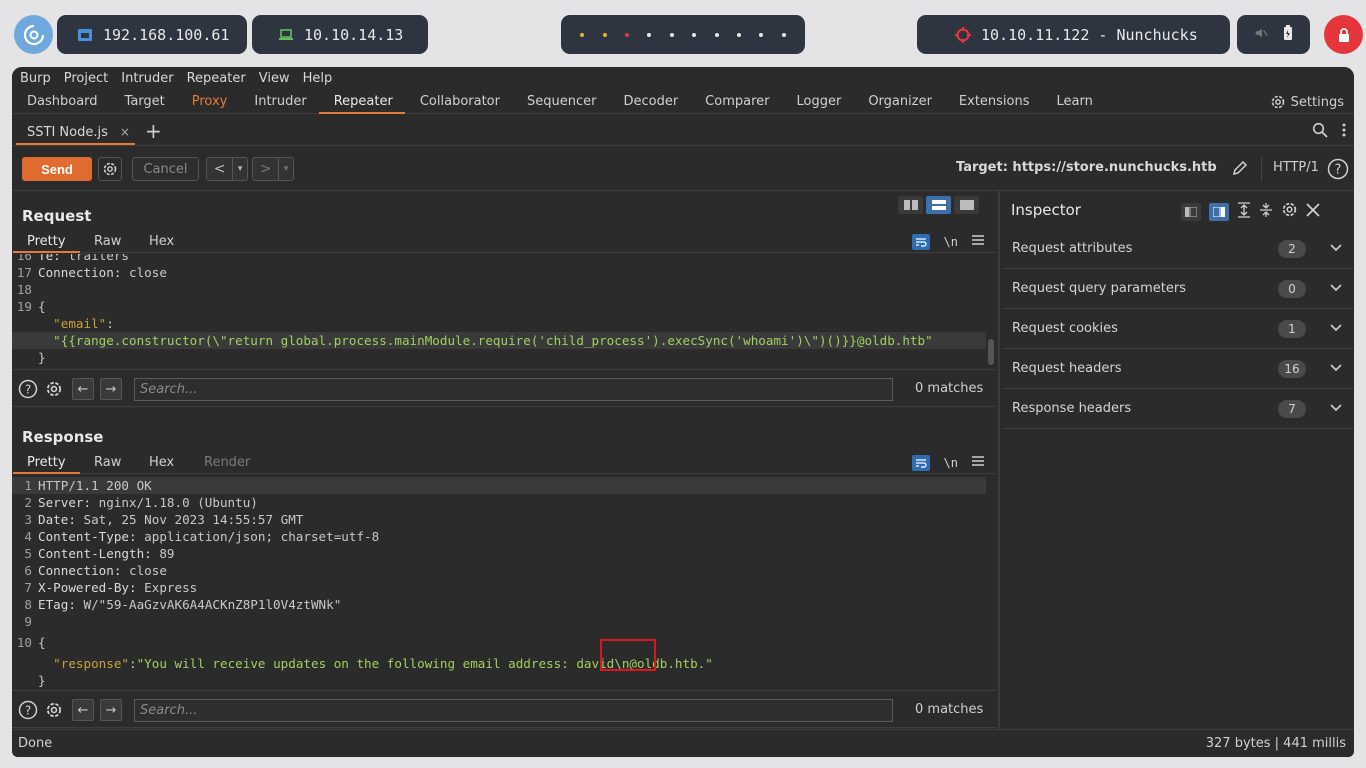 The width and height of the screenshot is (1366, 768). I want to click on menu-item-repeater: Repeater, so click(216, 78).